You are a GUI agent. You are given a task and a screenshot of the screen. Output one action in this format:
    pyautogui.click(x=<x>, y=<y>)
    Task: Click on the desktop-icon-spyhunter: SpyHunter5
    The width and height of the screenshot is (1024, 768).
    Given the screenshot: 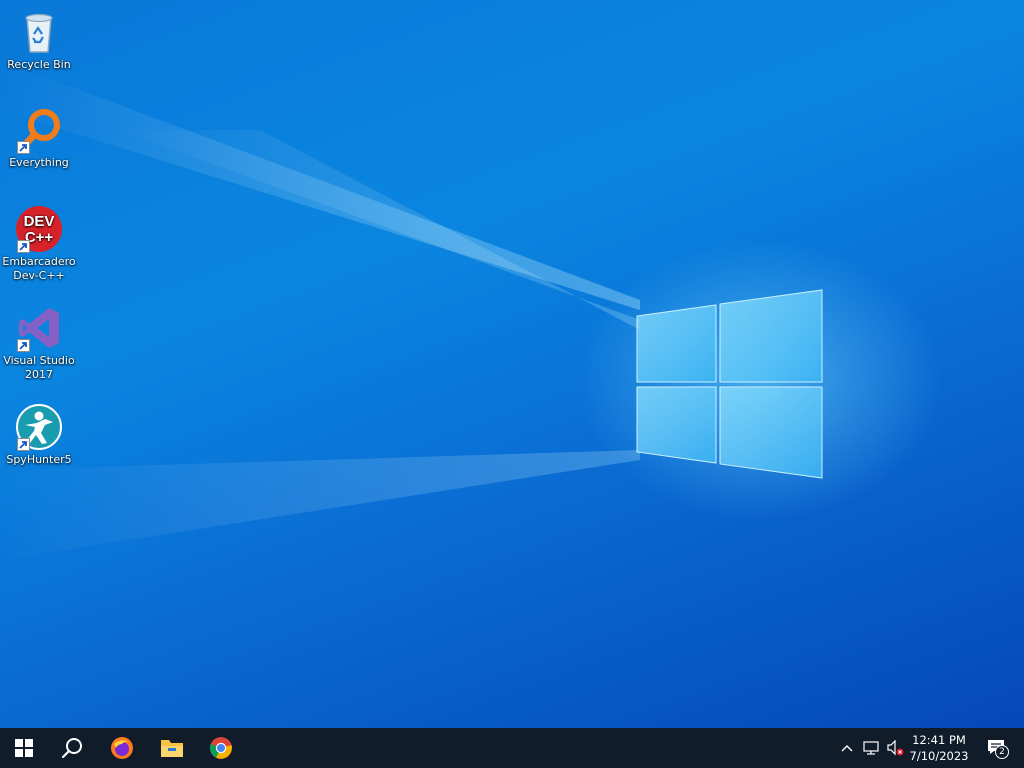 What is the action you would take?
    pyautogui.click(x=39, y=435)
    